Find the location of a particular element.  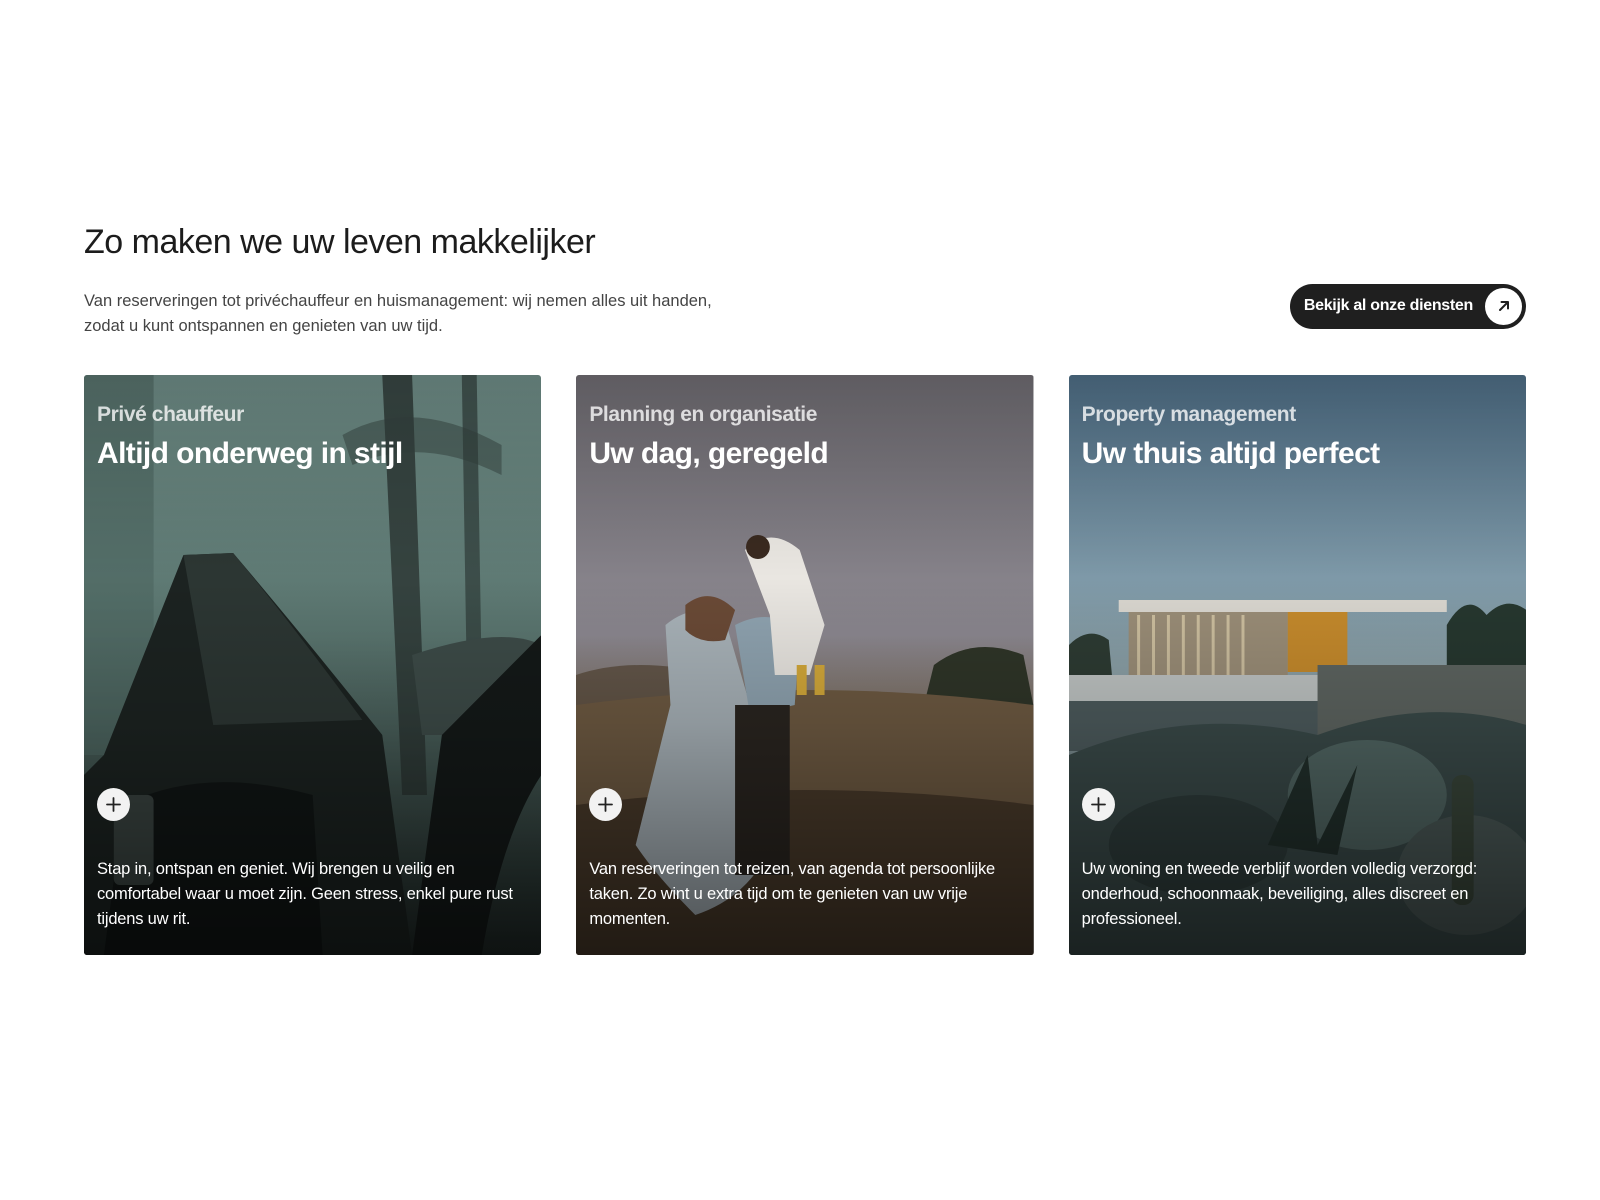

card-eyebrow: Property management is located at coordinates (1189, 414).